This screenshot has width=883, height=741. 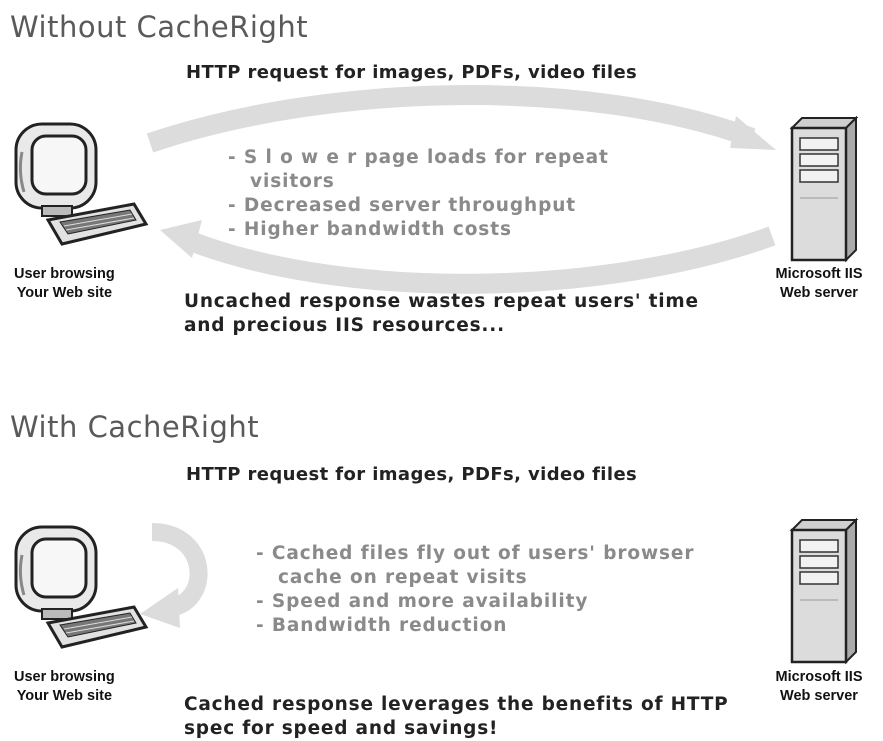 What do you see at coordinates (64, 696) in the screenshot?
I see `client-label-line: Your Web site` at bounding box center [64, 696].